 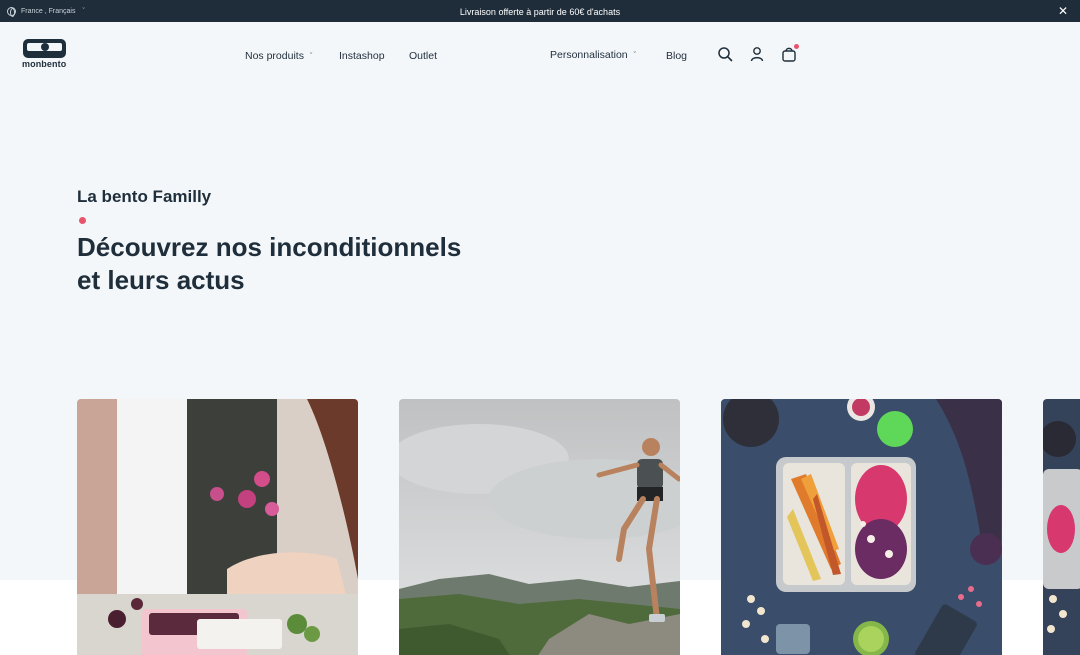 I want to click on logo-text: monbento, so click(x=44, y=64).